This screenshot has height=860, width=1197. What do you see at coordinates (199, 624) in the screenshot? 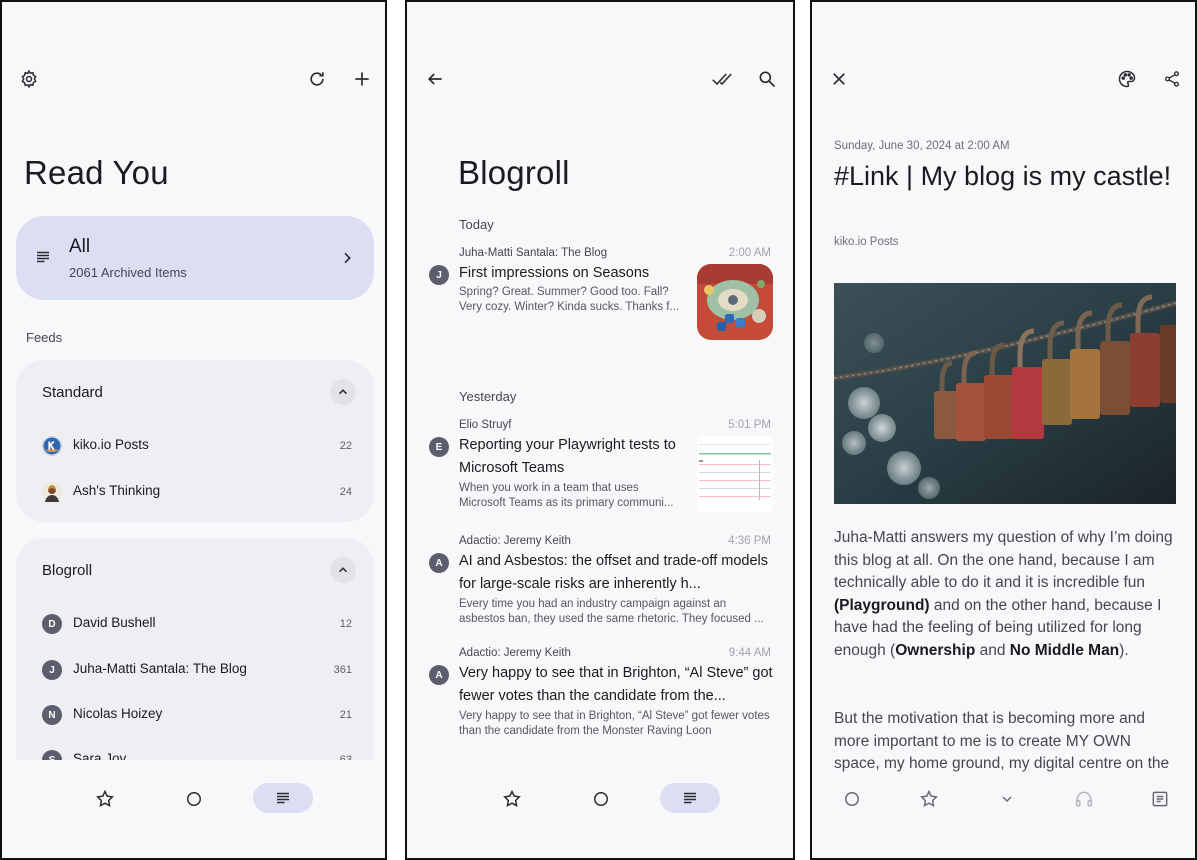
I see `feed-item: D David Bushell 12` at bounding box center [199, 624].